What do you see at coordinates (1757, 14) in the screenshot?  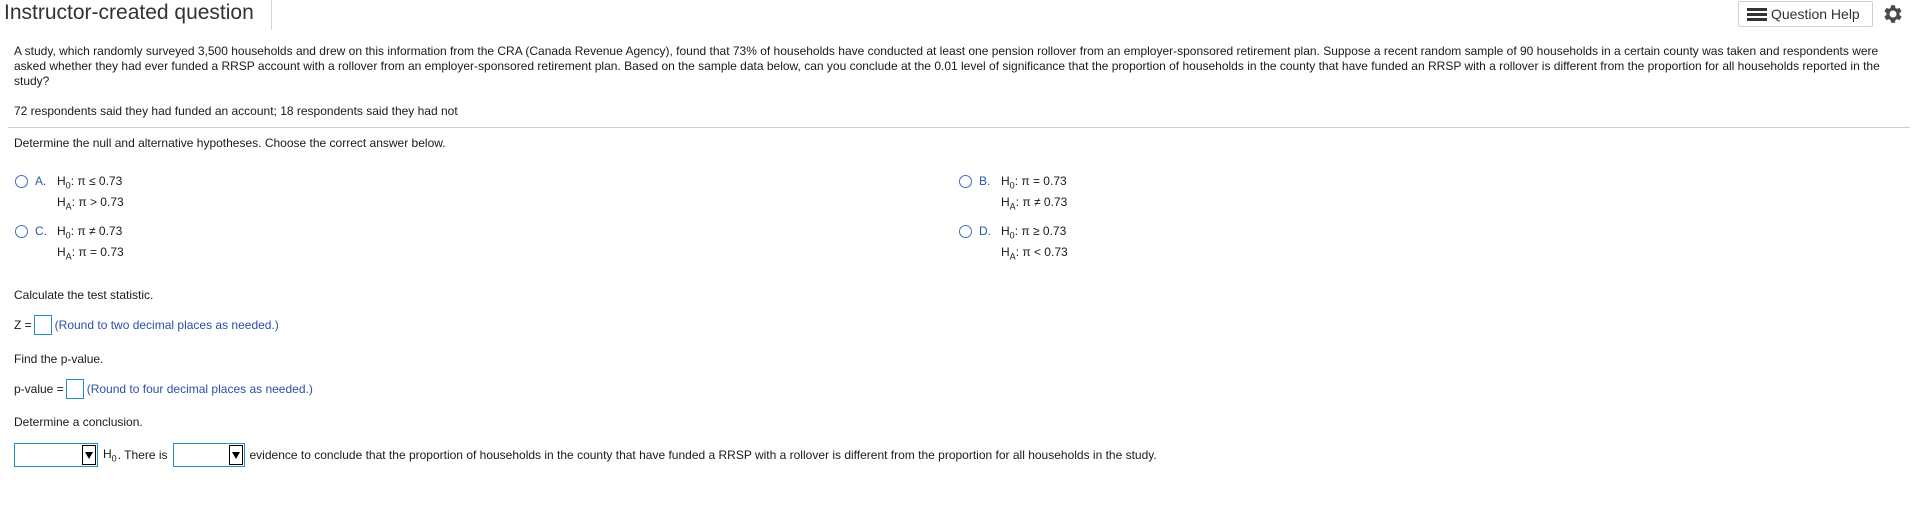 I see `list-icon` at bounding box center [1757, 14].